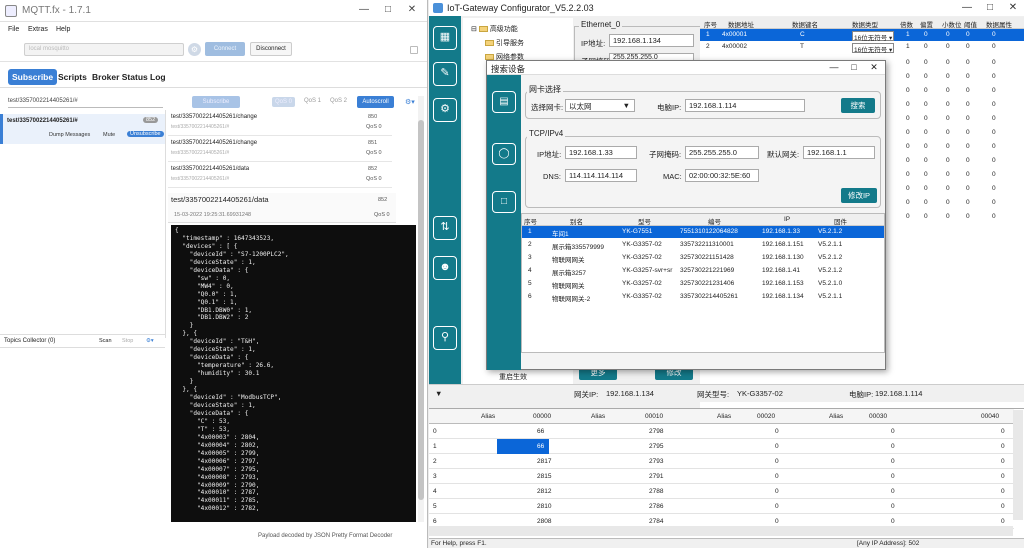 This screenshot has width=1024, height=548. What do you see at coordinates (721, 431) in the screenshot?
I see `grid-row: 0 66 2798 0 0 0` at bounding box center [721, 431].